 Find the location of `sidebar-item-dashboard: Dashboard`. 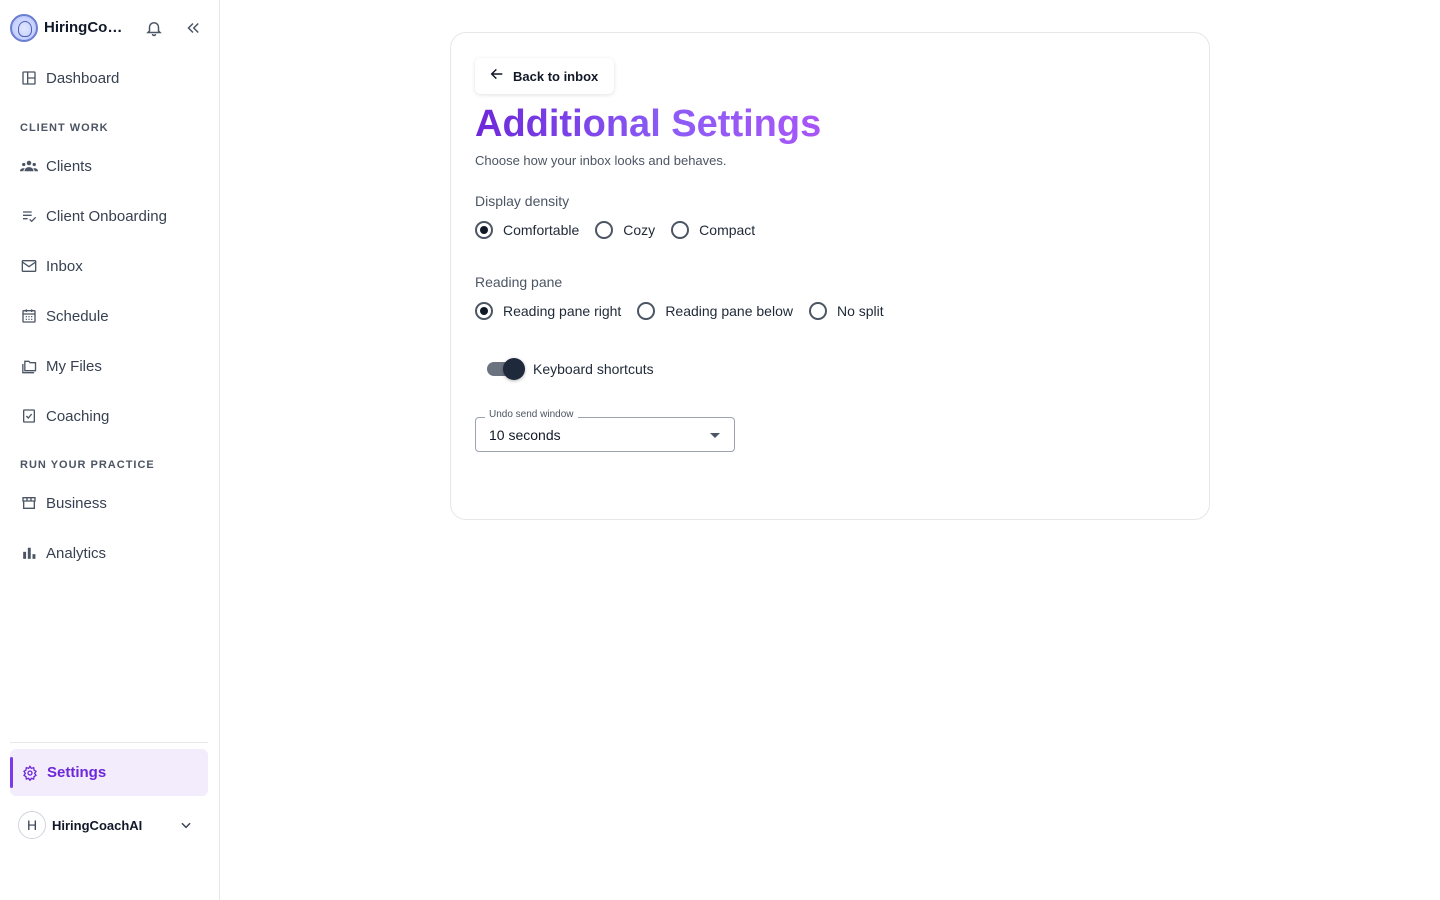

sidebar-item-dashboard: Dashboard is located at coordinates (109, 78).